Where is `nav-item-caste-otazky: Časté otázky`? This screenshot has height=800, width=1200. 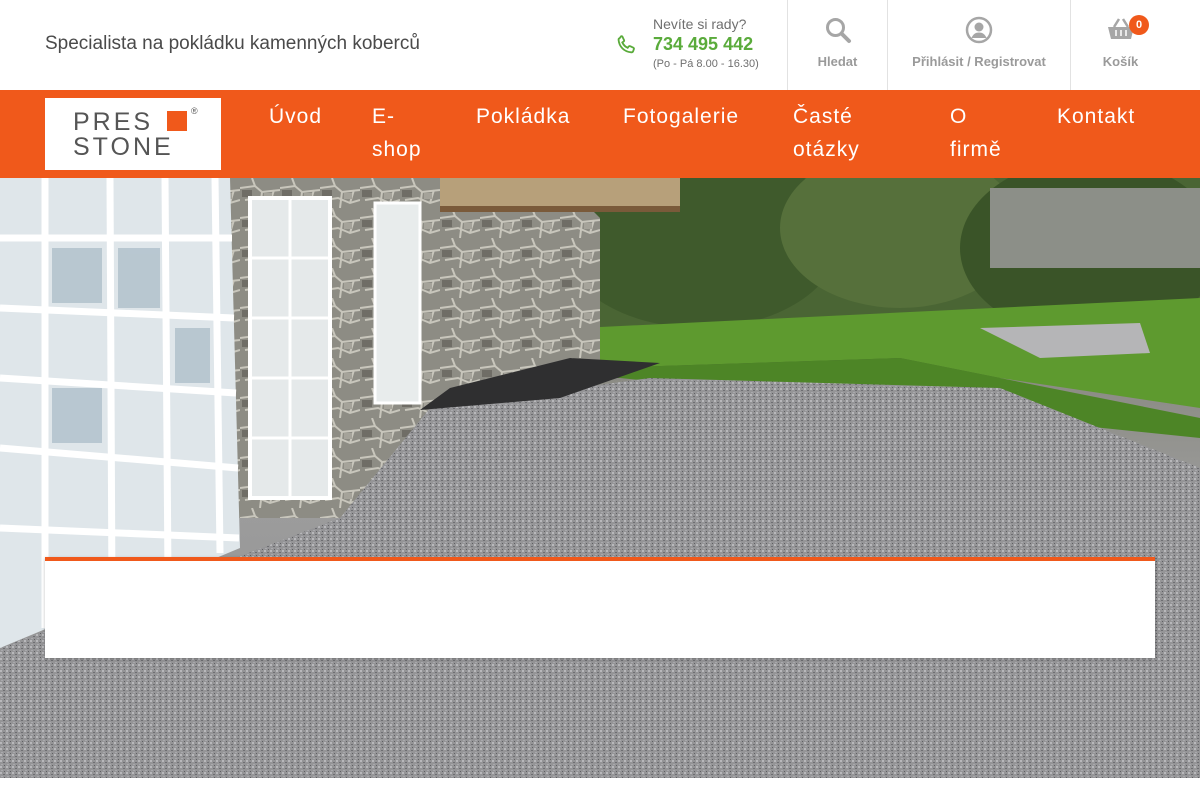
nav-item-caste-otazky: Časté otázky is located at coordinates (826, 133).